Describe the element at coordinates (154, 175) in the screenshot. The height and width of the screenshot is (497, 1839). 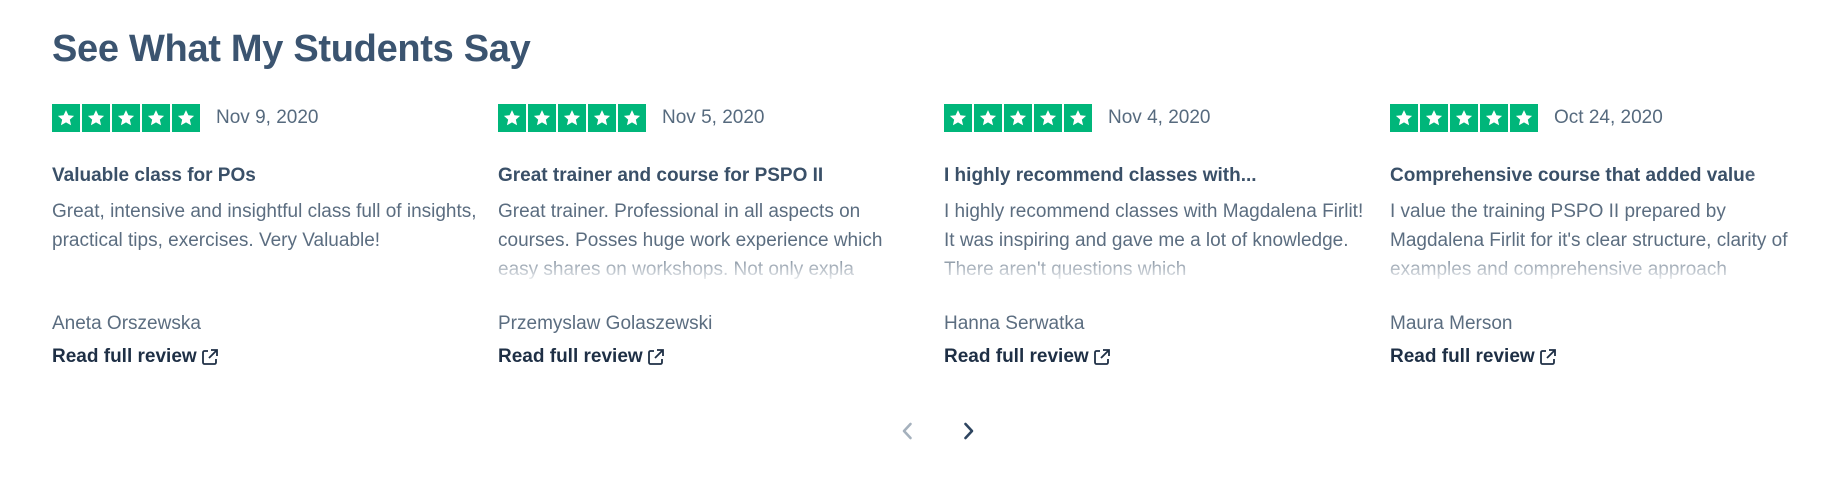
I see `review-title: Valuable class for POs` at that location.